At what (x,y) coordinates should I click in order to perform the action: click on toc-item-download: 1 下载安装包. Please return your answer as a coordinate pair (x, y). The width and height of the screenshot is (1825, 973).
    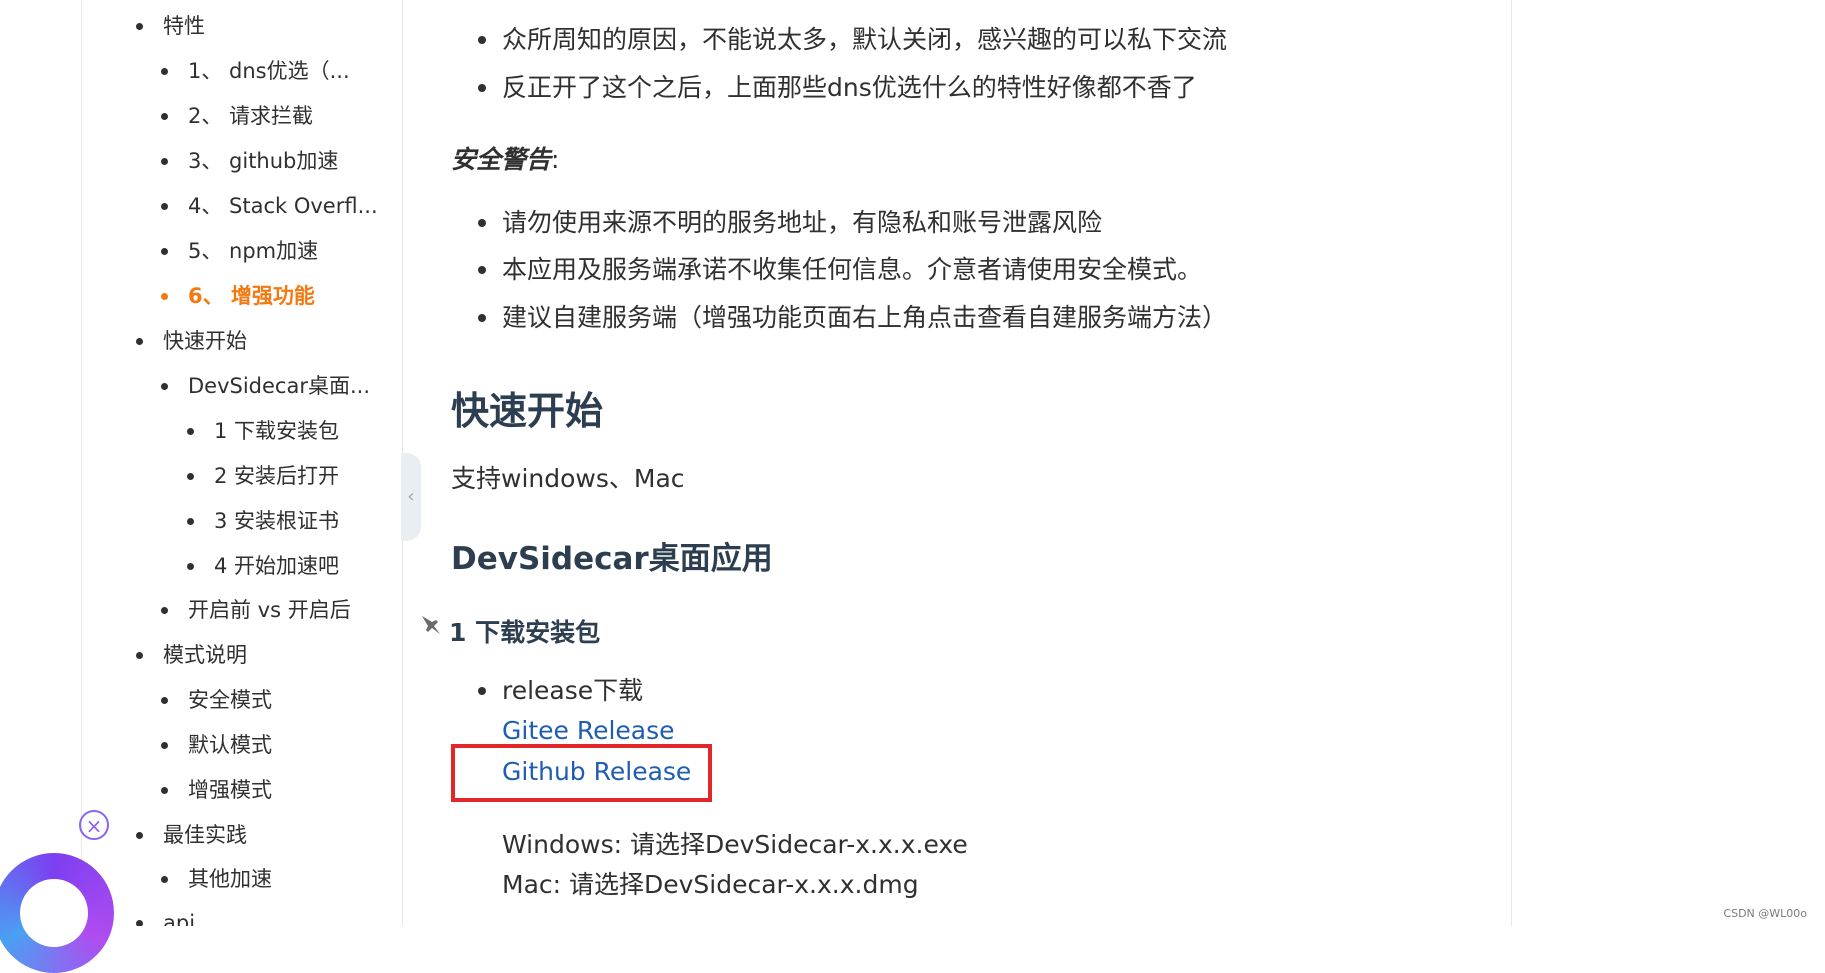
    Looking at the image, I should click on (263, 431).